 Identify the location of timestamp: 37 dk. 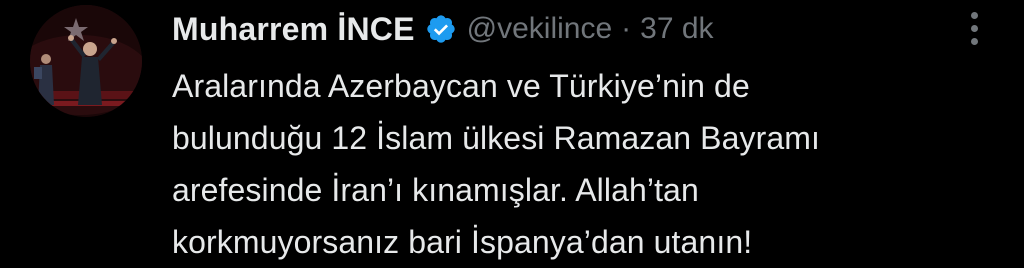
(676, 29).